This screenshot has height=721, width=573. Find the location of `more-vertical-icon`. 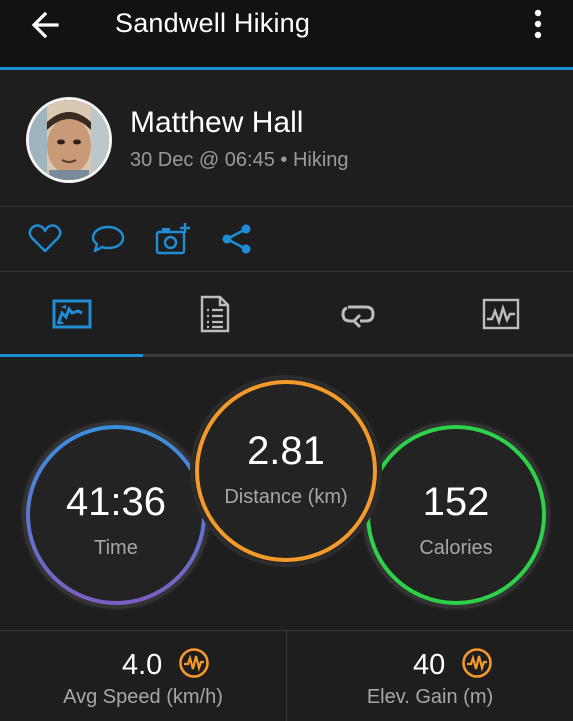

more-vertical-icon is located at coordinates (538, 24).